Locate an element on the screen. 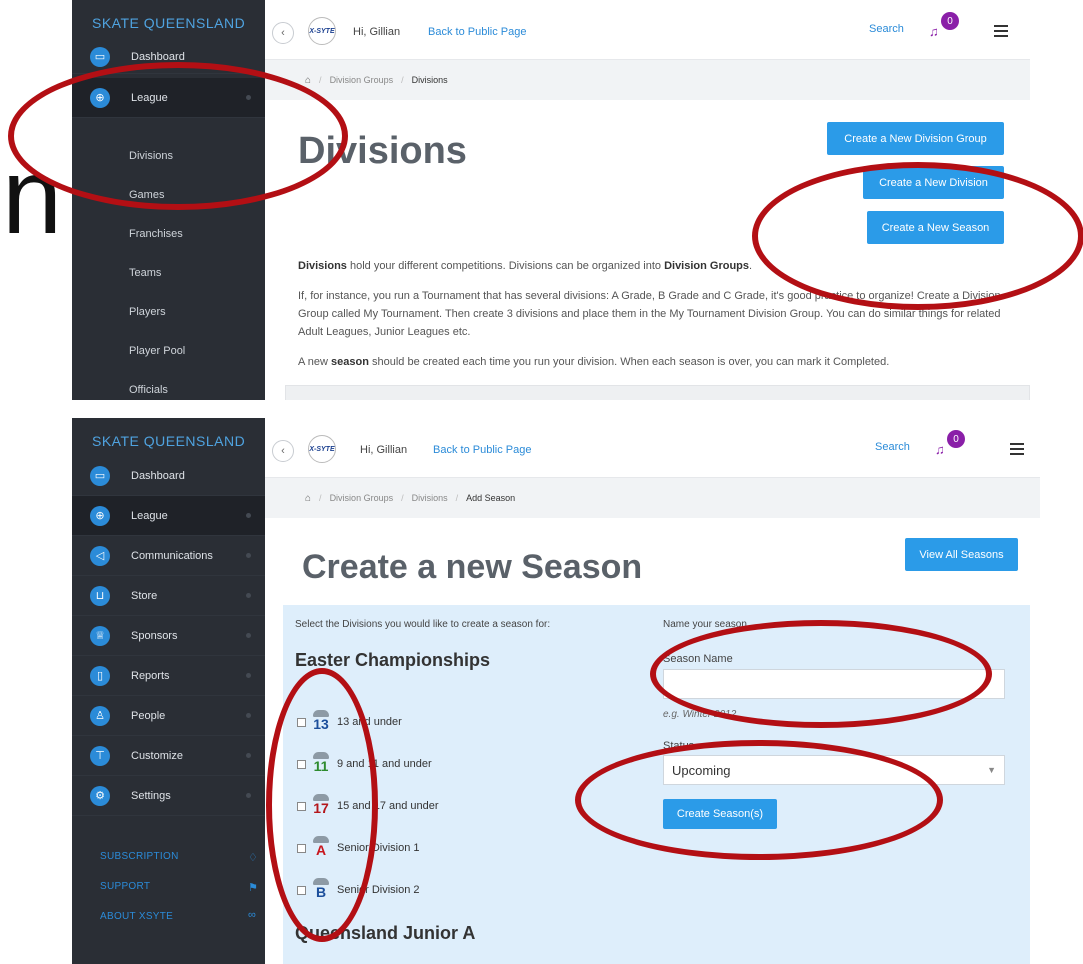  sidebar-item-store: ⊔ Store is located at coordinates (168, 596).